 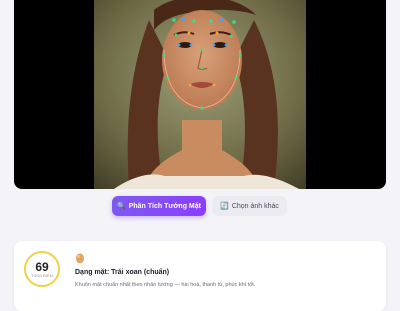 What do you see at coordinates (80, 258) in the screenshot?
I see `egg-icon` at bounding box center [80, 258].